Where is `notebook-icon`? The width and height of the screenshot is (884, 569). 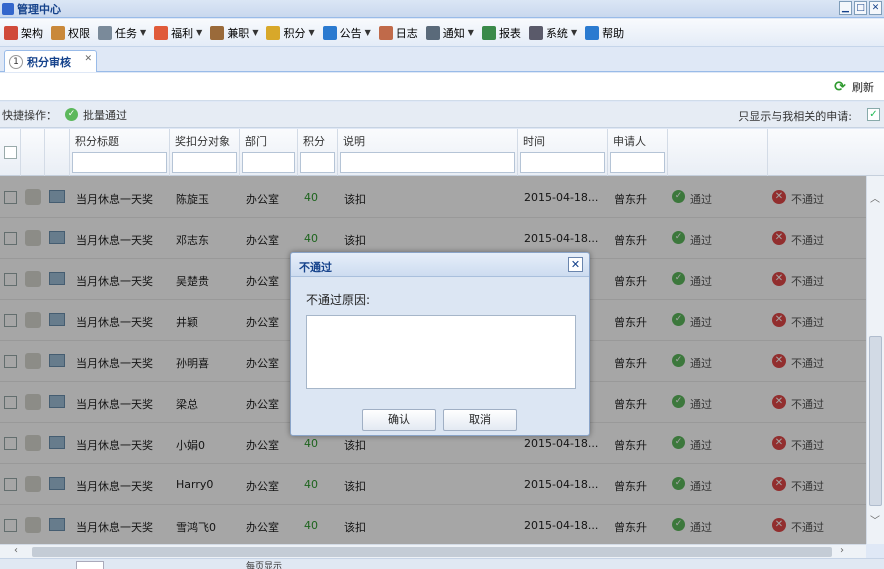
notebook-icon is located at coordinates (385, 32).